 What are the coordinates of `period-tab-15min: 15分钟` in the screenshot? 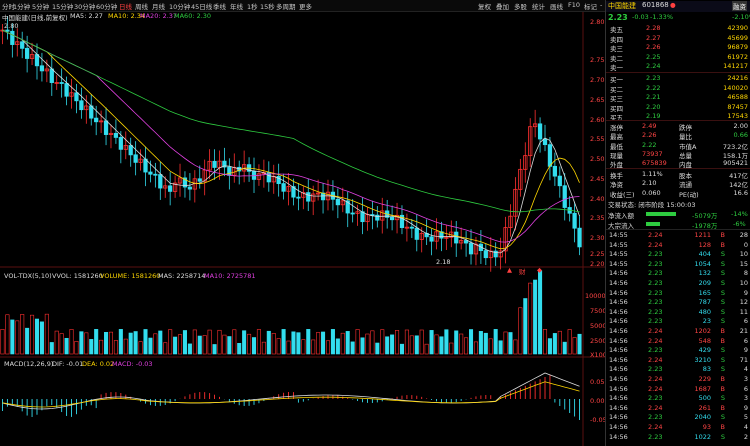 It's located at (62, 6).